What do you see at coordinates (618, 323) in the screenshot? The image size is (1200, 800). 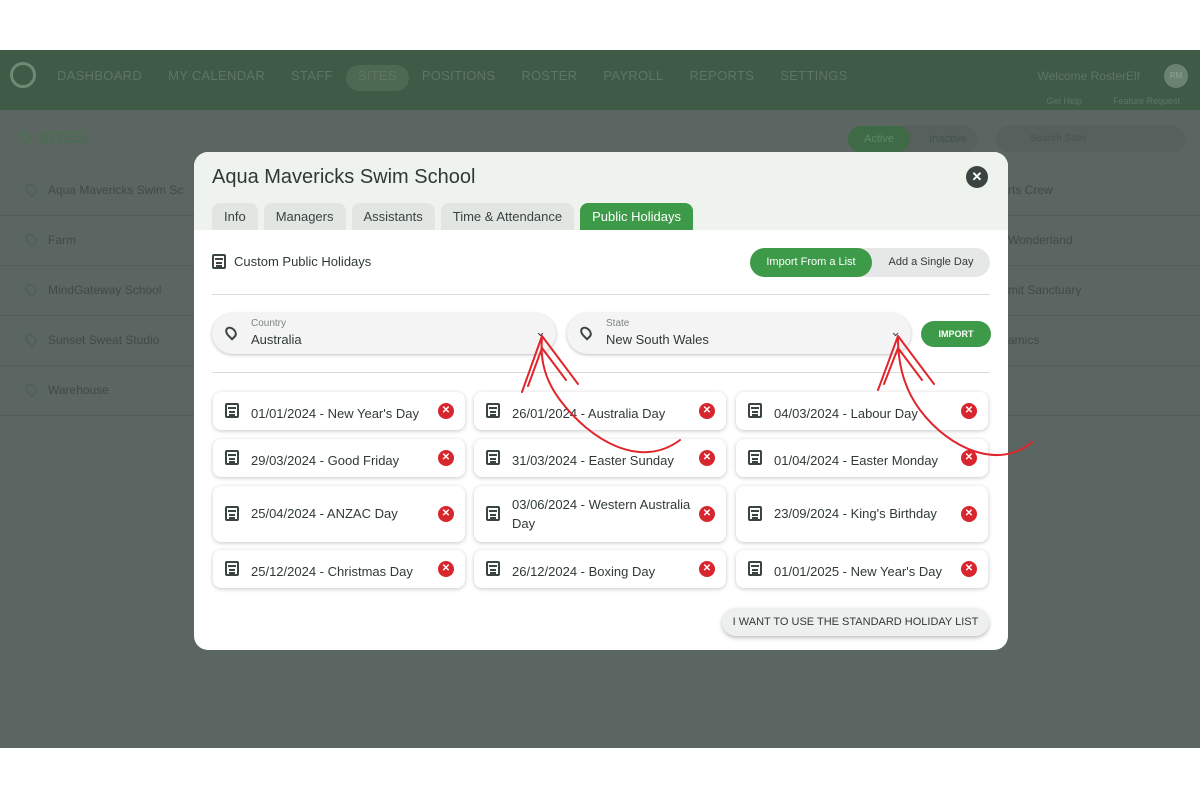 I see `state-label: State` at bounding box center [618, 323].